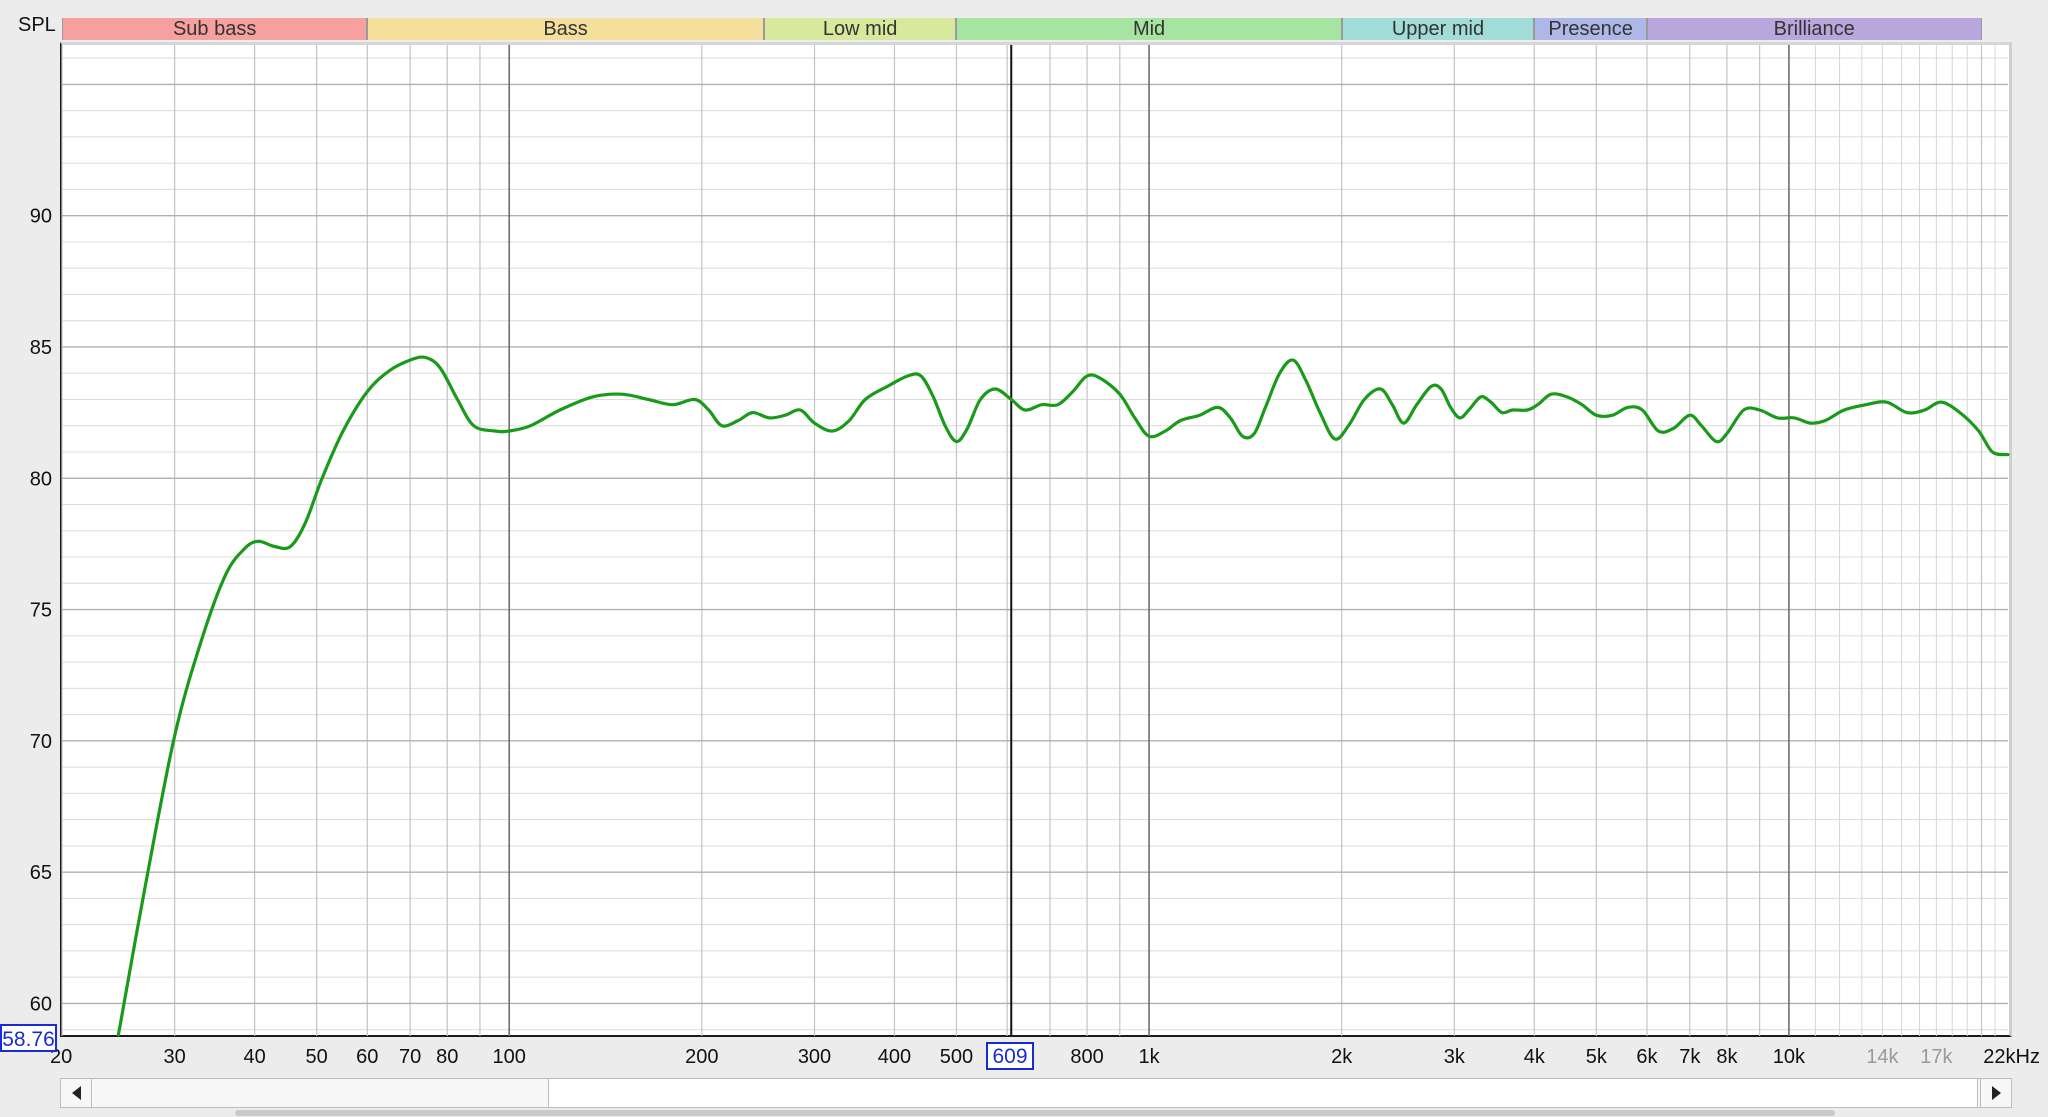  What do you see at coordinates (1010, 1056) in the screenshot?
I see `cursor-x-readout: 609` at bounding box center [1010, 1056].